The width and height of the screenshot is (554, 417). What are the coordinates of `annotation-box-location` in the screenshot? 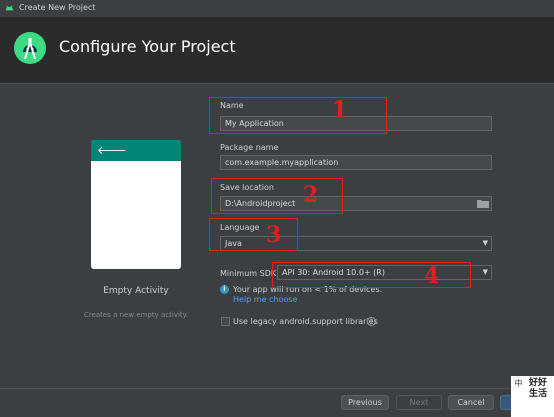 It's located at (277, 196).